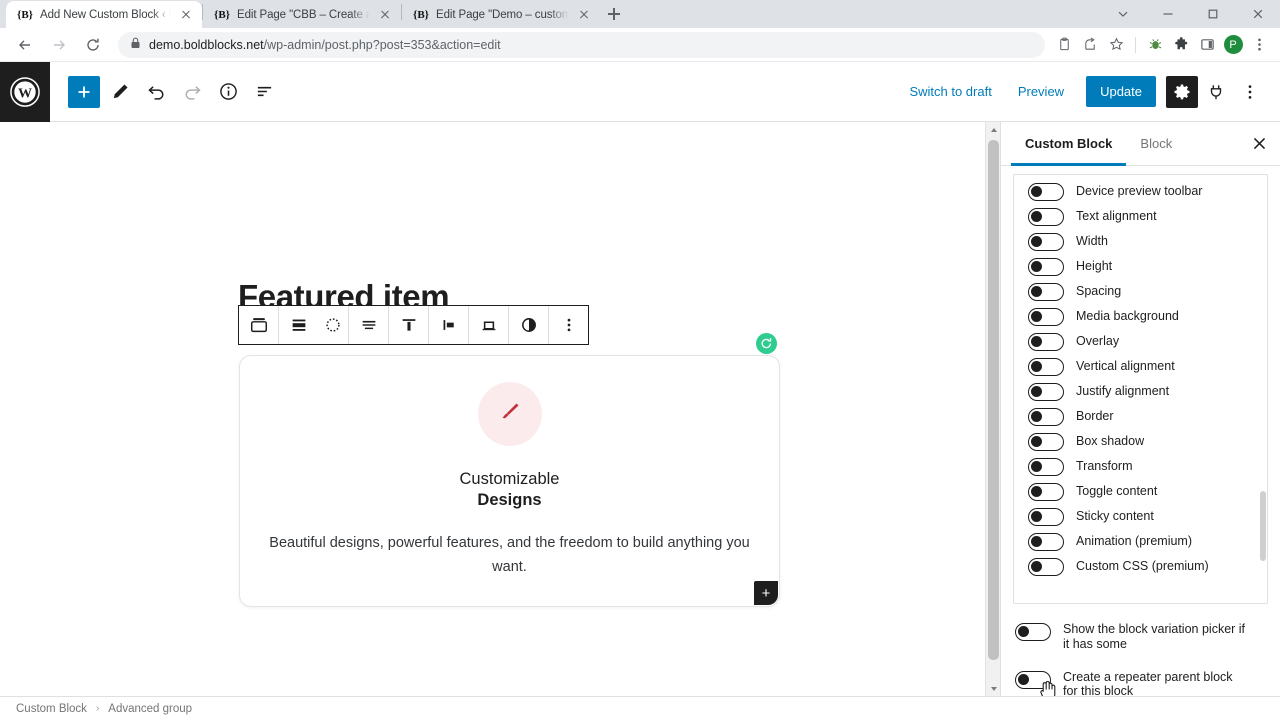 Image resolution: width=1280 pixels, height=720 pixels. Describe the element at coordinates (568, 325) in the screenshot. I see `kebab-more-options-icon` at that location.